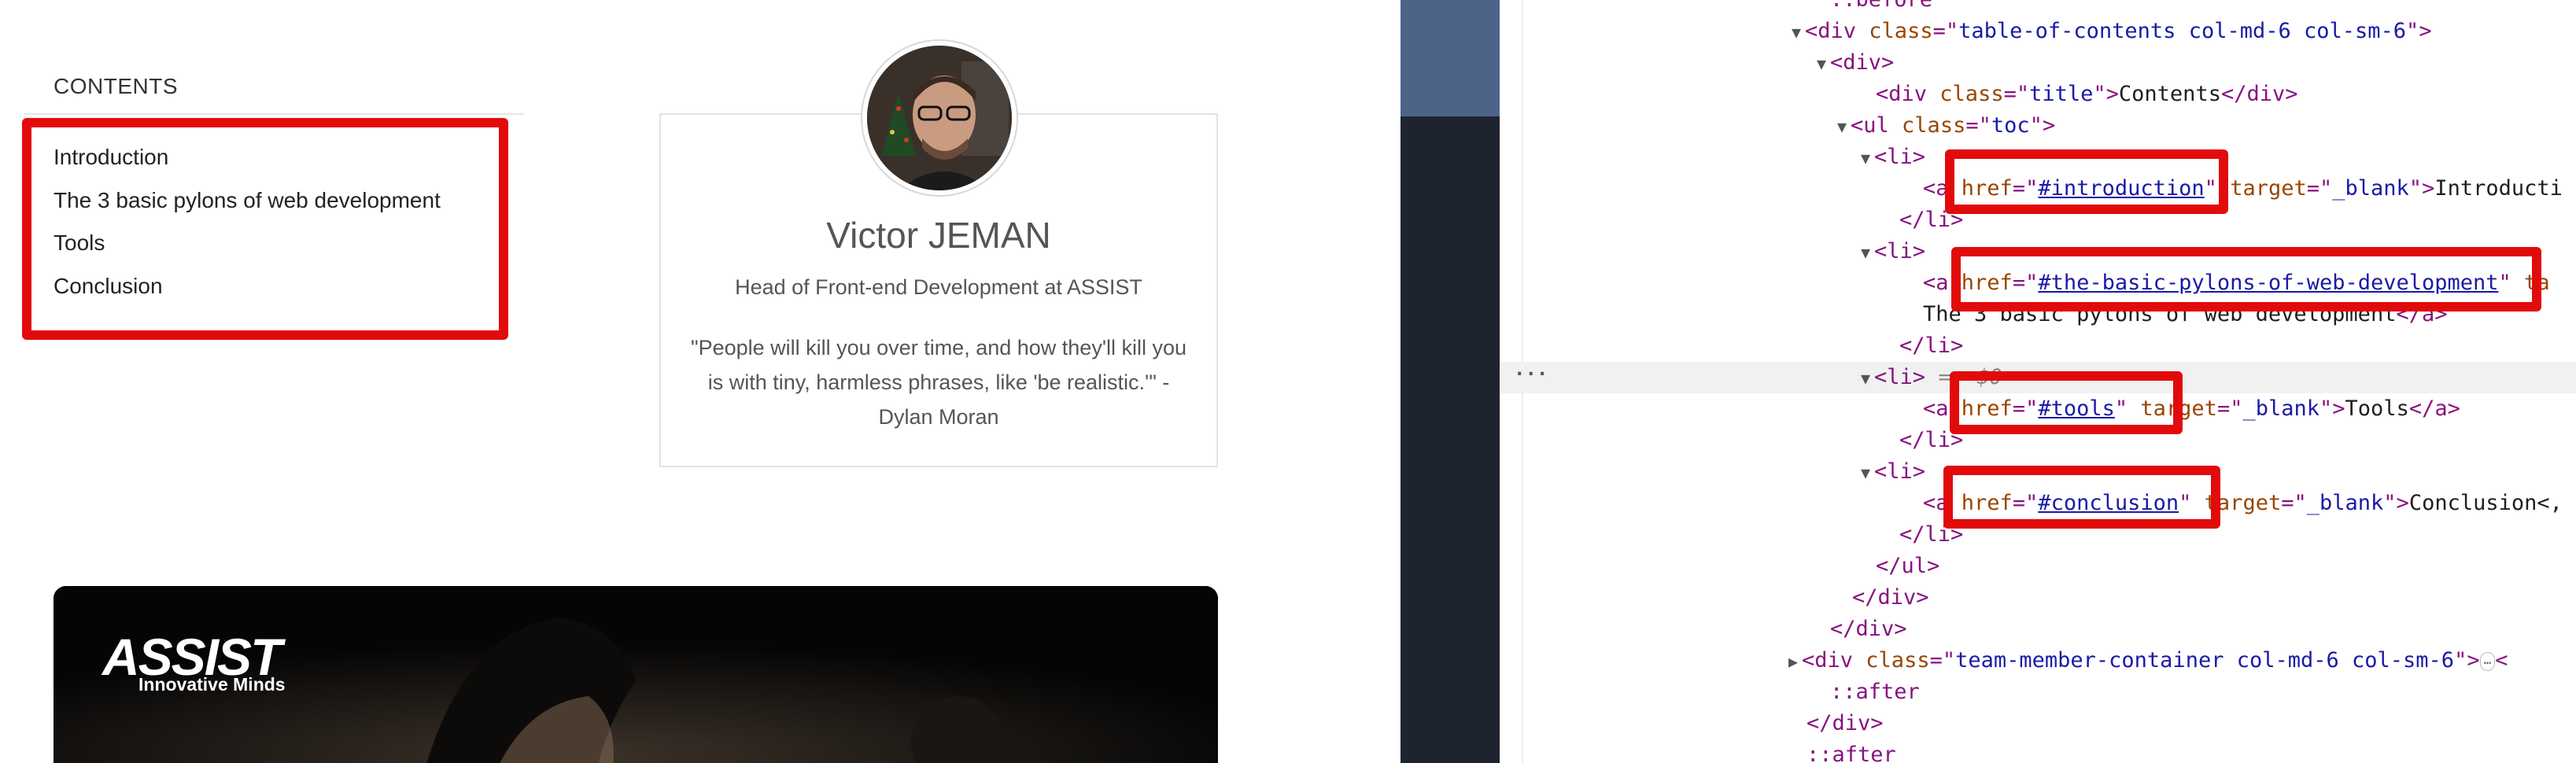 This screenshot has height=763, width=2576. I want to click on tag-close: </a>, so click(2434, 408).